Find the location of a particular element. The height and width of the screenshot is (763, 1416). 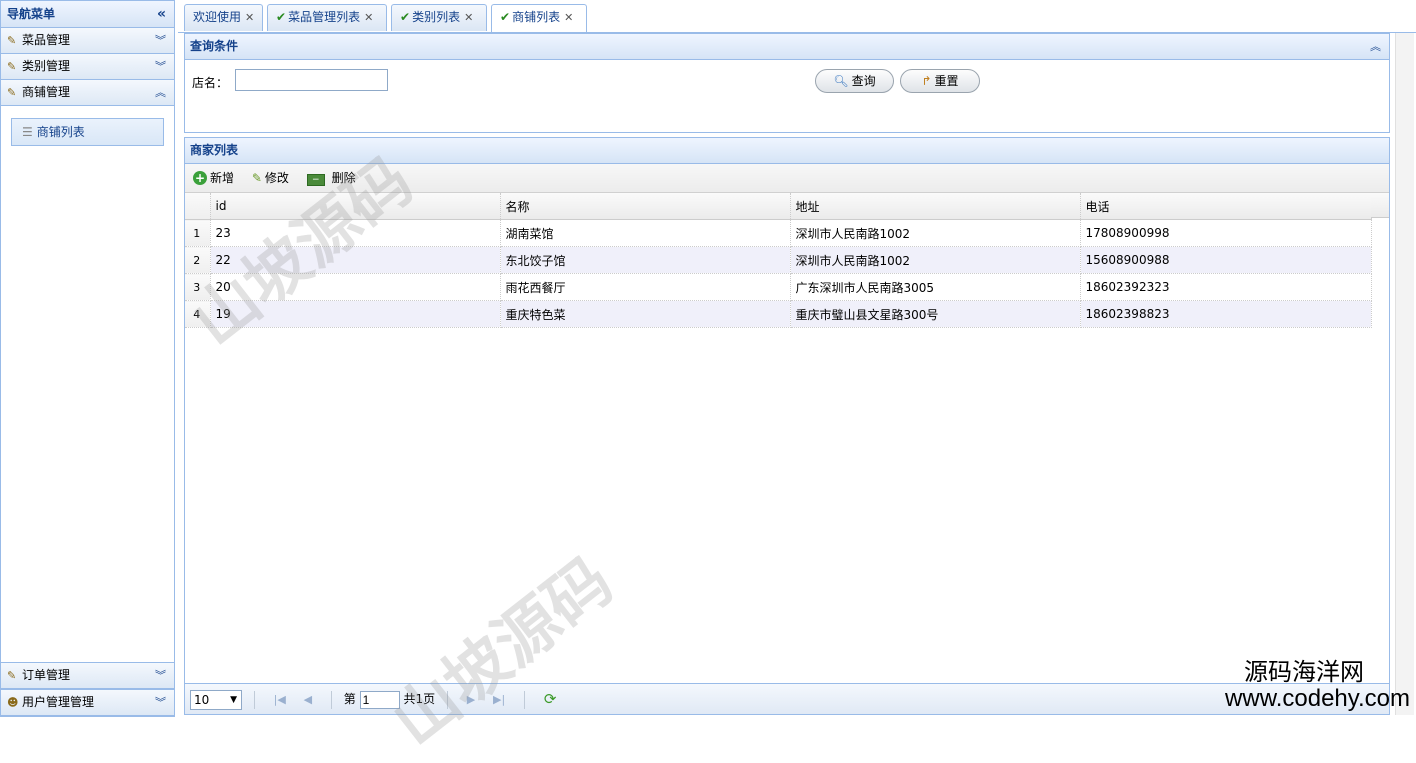

minus-icon: − is located at coordinates (315, 180).